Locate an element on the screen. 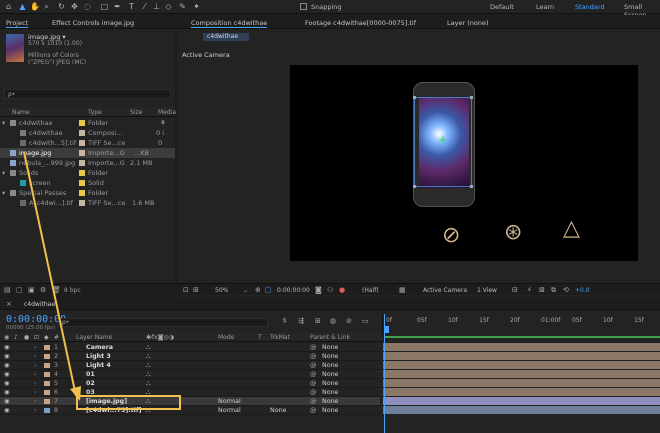  tab-composition: Composition c4dwithae is located at coordinates (229, 23).